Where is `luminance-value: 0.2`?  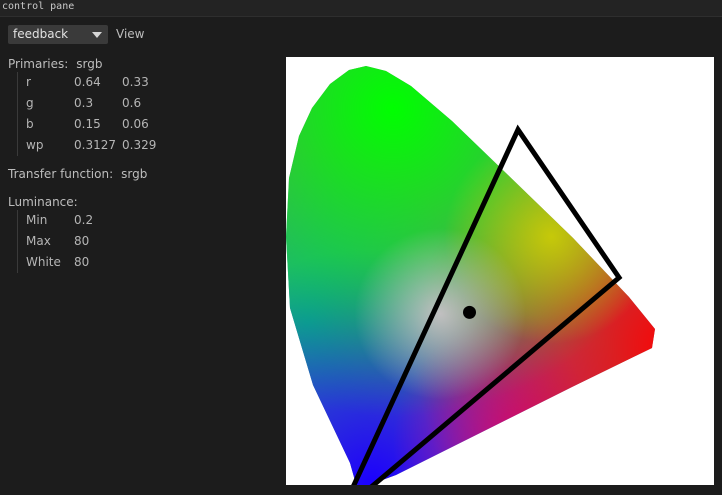 luminance-value: 0.2 is located at coordinates (83, 220).